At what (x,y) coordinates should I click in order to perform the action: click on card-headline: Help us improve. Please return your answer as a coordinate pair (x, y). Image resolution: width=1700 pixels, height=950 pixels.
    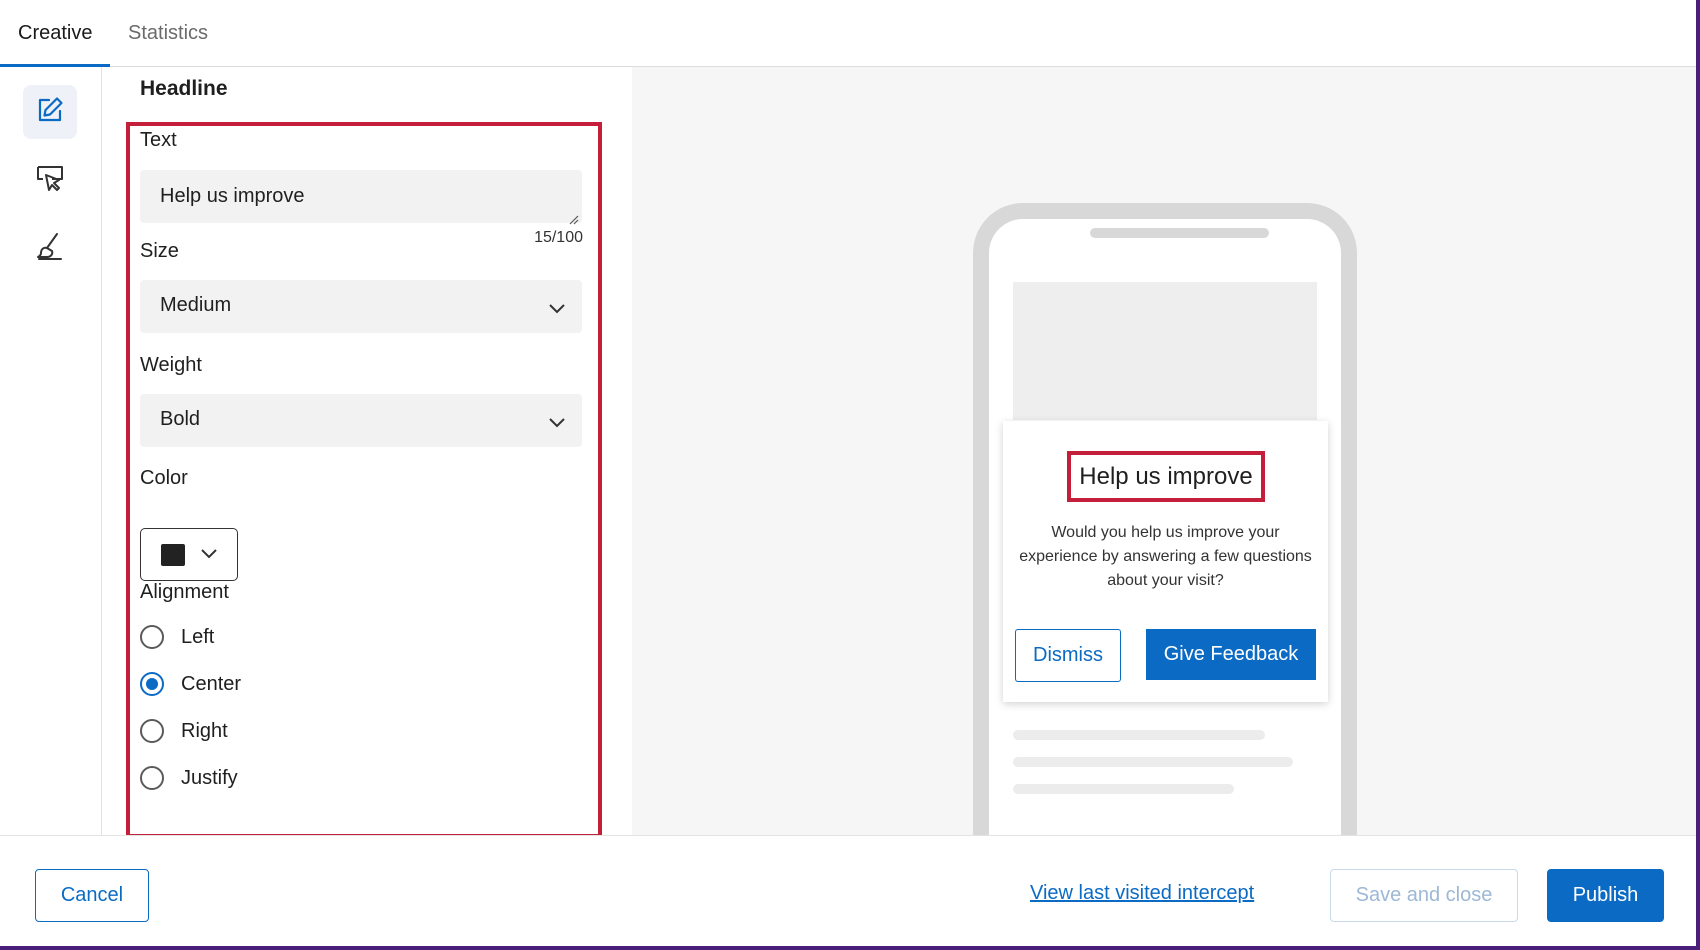
    Looking at the image, I should click on (1166, 476).